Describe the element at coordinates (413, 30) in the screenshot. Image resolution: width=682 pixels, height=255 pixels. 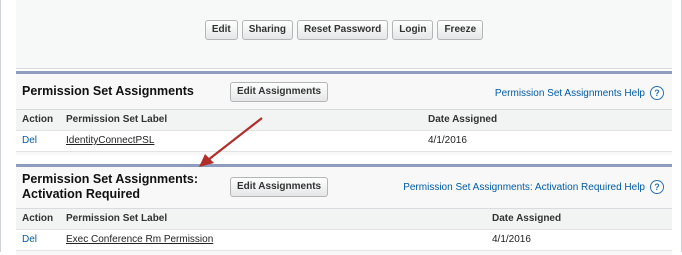
I see `login-button: Login` at that location.